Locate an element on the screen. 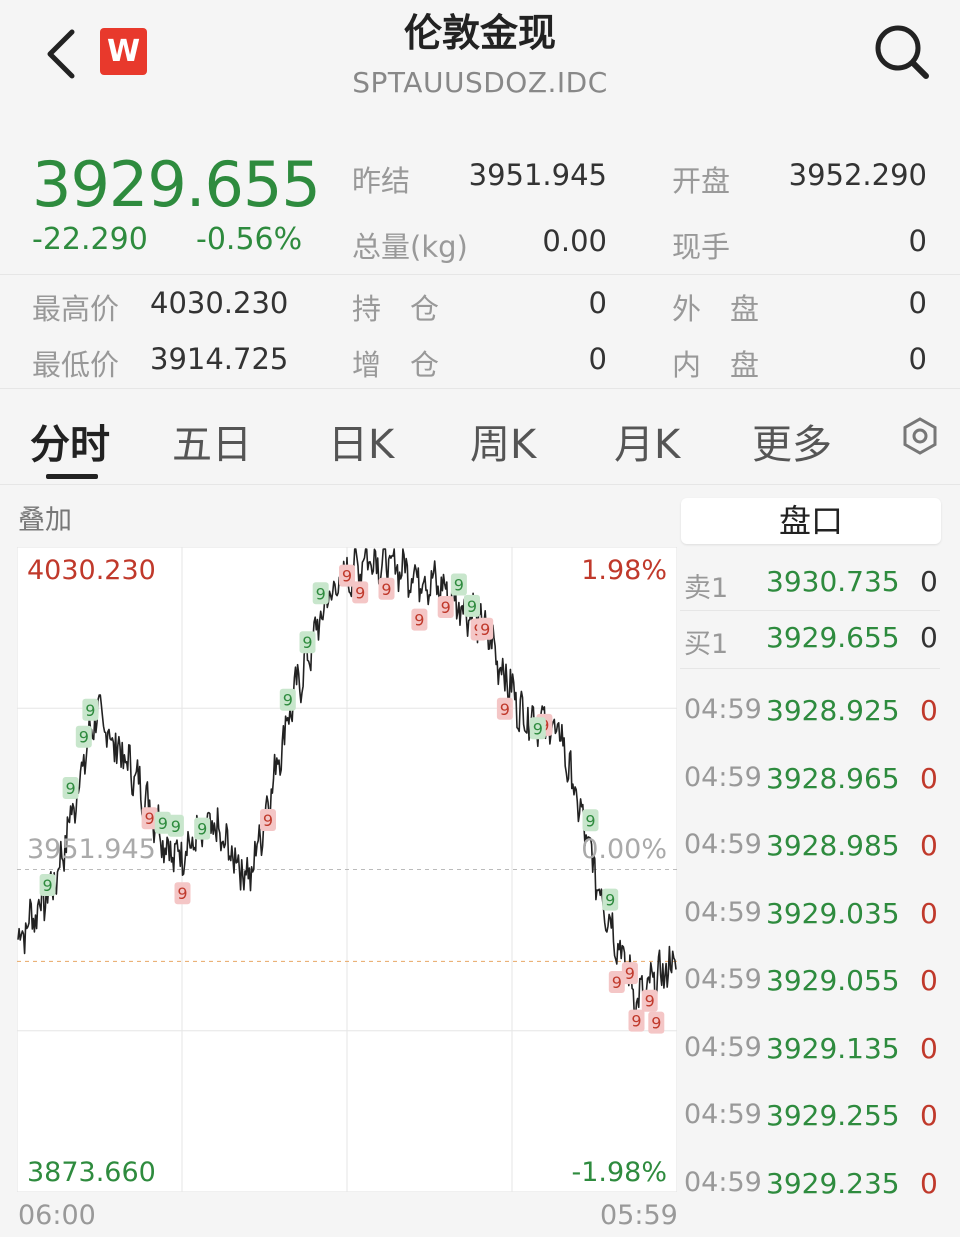 The image size is (960, 1237). price-change-pct: -0.56% is located at coordinates (249, 239).